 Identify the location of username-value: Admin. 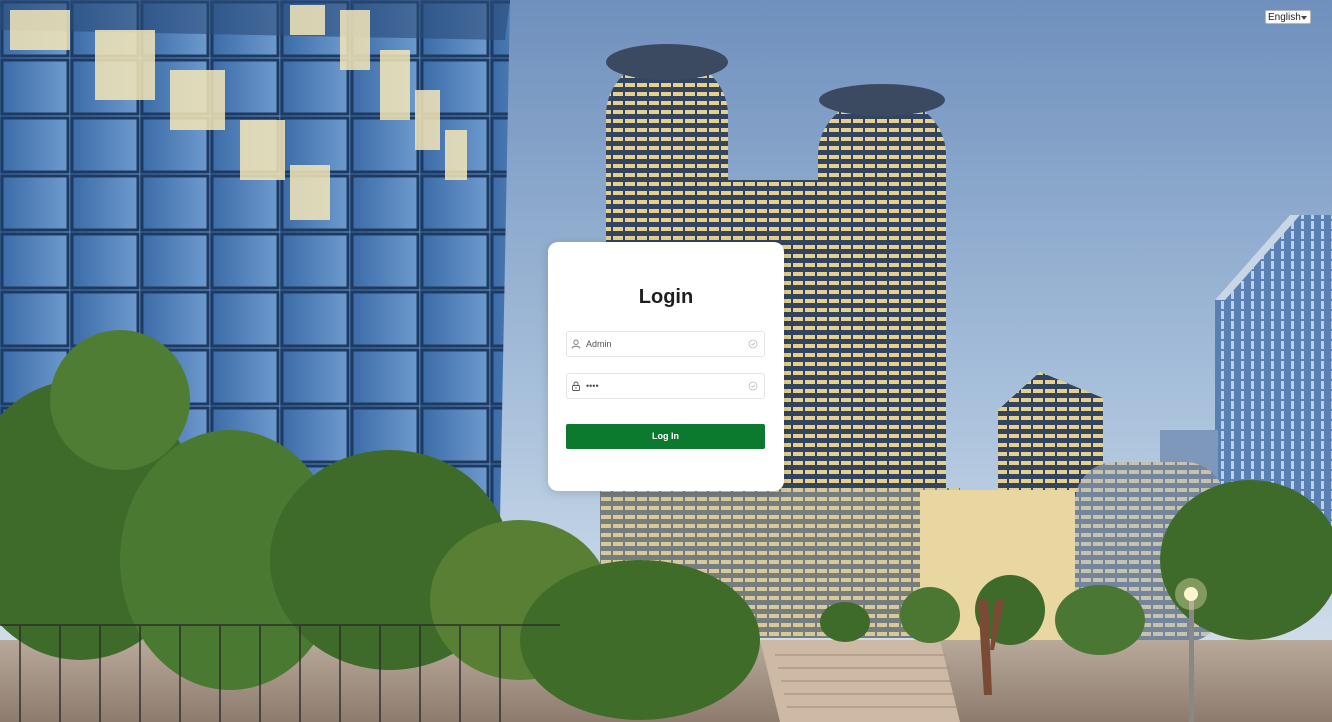
(599, 344).